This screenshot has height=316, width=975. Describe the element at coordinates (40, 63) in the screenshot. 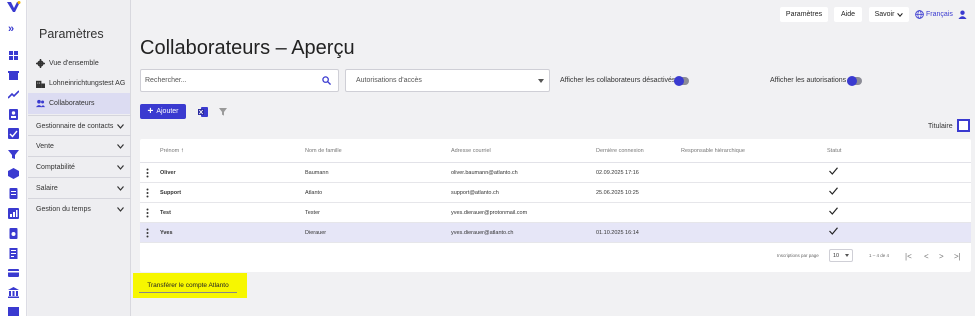

I see `gear-icon` at that location.